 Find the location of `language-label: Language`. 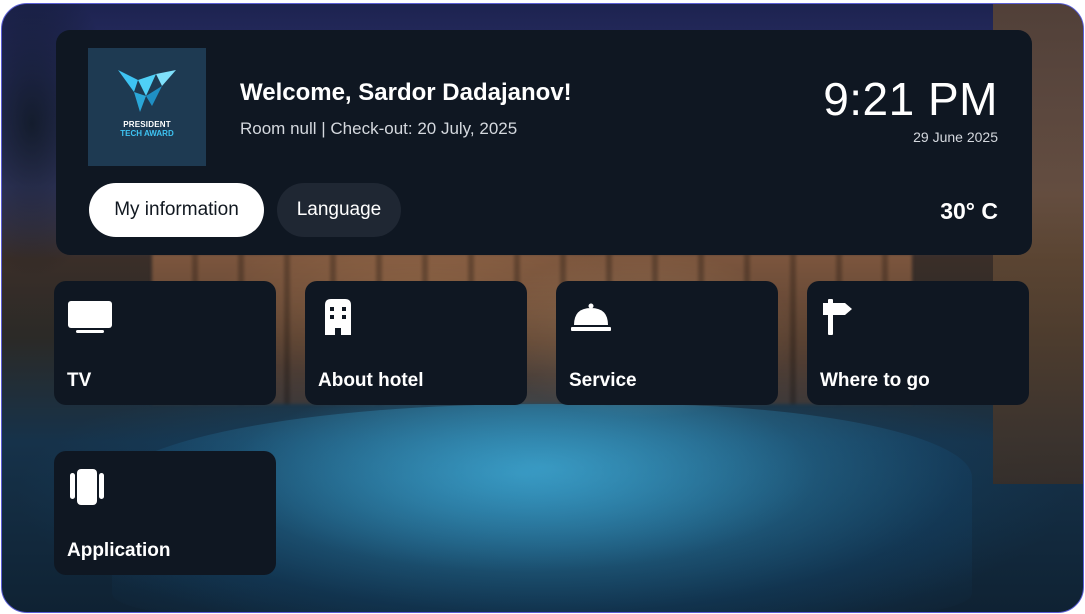

language-label: Language is located at coordinates (339, 209).